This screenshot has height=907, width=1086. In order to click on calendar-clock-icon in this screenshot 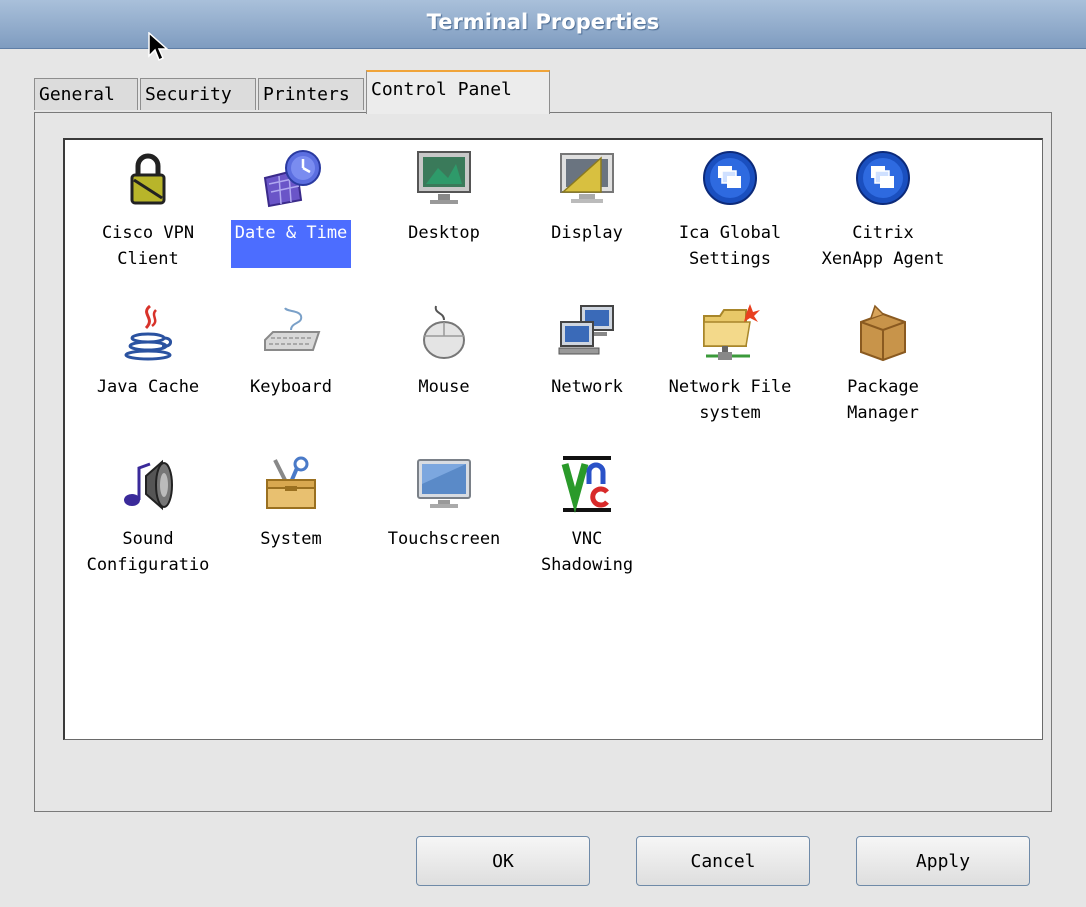, I will do `click(292, 179)`.